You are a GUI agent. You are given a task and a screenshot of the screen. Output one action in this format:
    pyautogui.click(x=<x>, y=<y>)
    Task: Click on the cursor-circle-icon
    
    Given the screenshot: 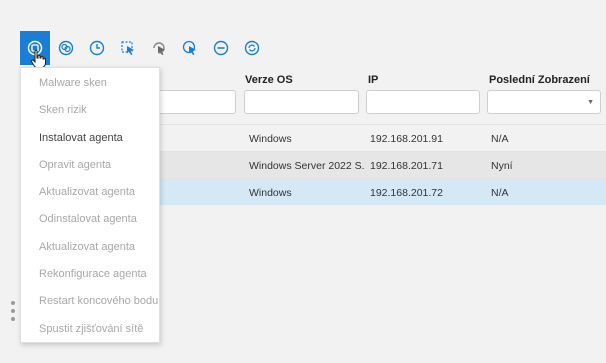 What is the action you would take?
    pyautogui.click(x=189, y=47)
    